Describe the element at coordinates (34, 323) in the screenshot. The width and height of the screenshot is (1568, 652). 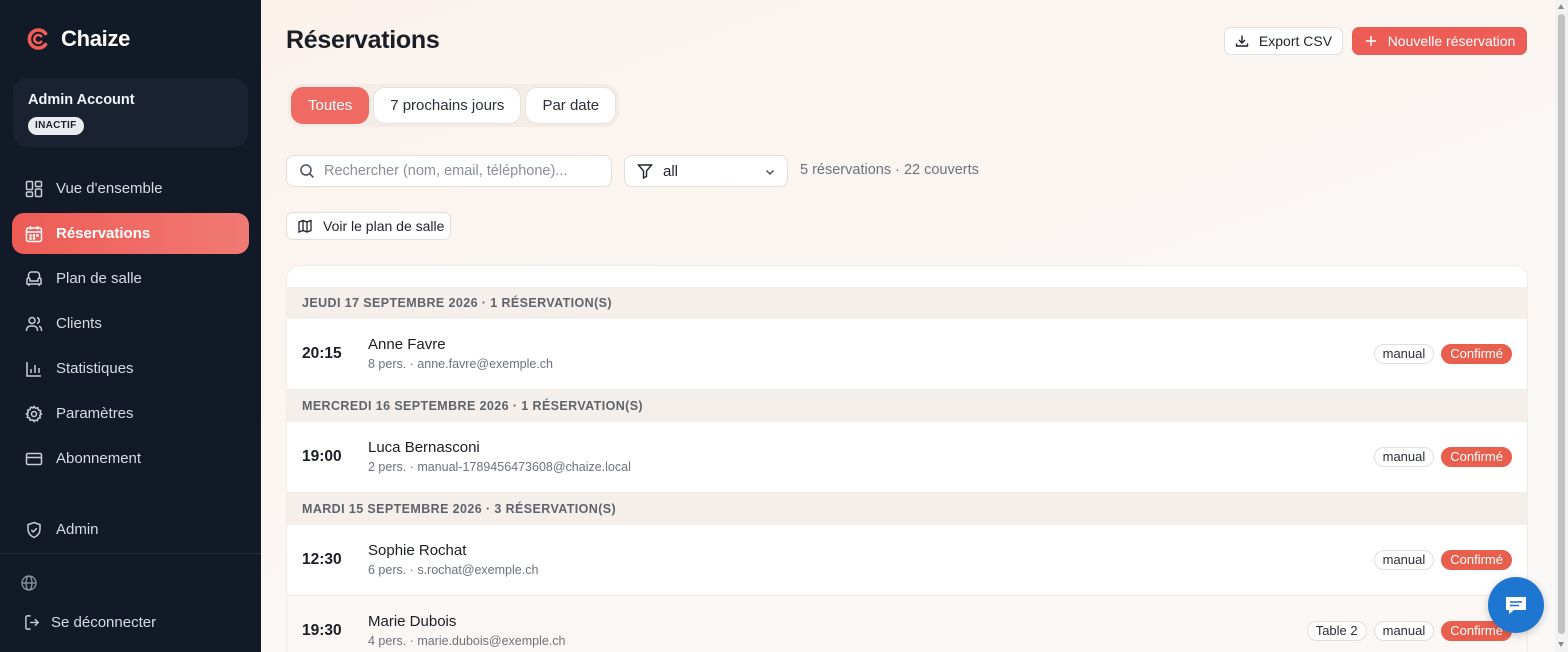
I see `users-icon` at that location.